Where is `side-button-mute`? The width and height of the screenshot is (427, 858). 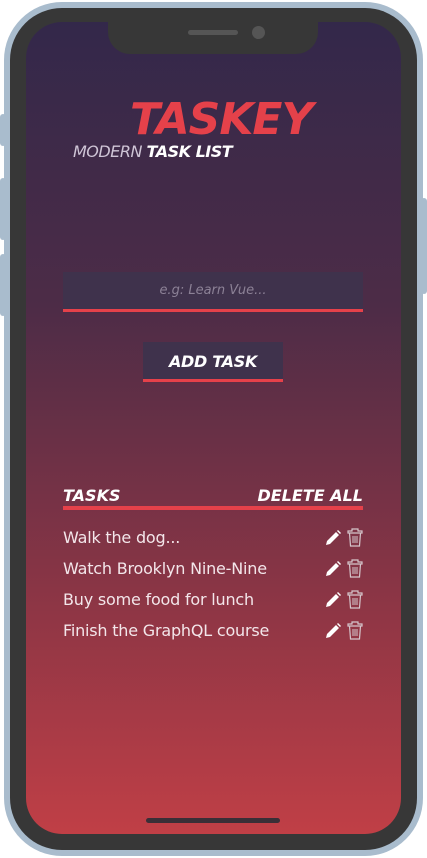 side-button-mute is located at coordinates (3, 130).